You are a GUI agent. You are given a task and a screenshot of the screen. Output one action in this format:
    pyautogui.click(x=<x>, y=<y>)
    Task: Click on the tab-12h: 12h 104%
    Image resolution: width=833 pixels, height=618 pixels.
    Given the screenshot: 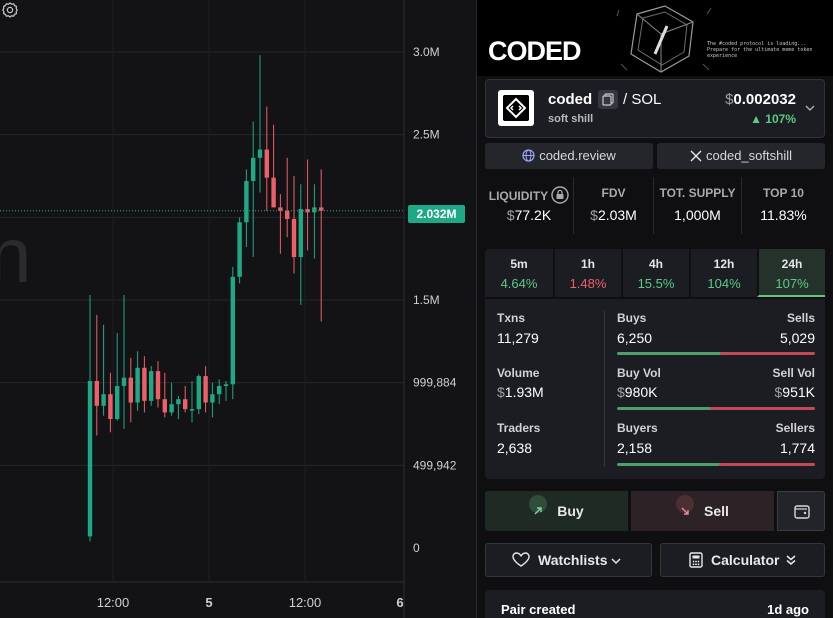 What is the action you would take?
    pyautogui.click(x=723, y=273)
    